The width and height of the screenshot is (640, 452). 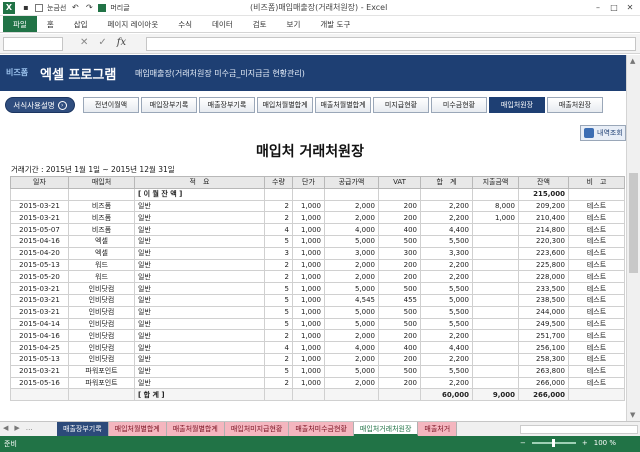 What do you see at coordinates (596, 182) in the screenshot?
I see `col-note: 비 고` at bounding box center [596, 182].